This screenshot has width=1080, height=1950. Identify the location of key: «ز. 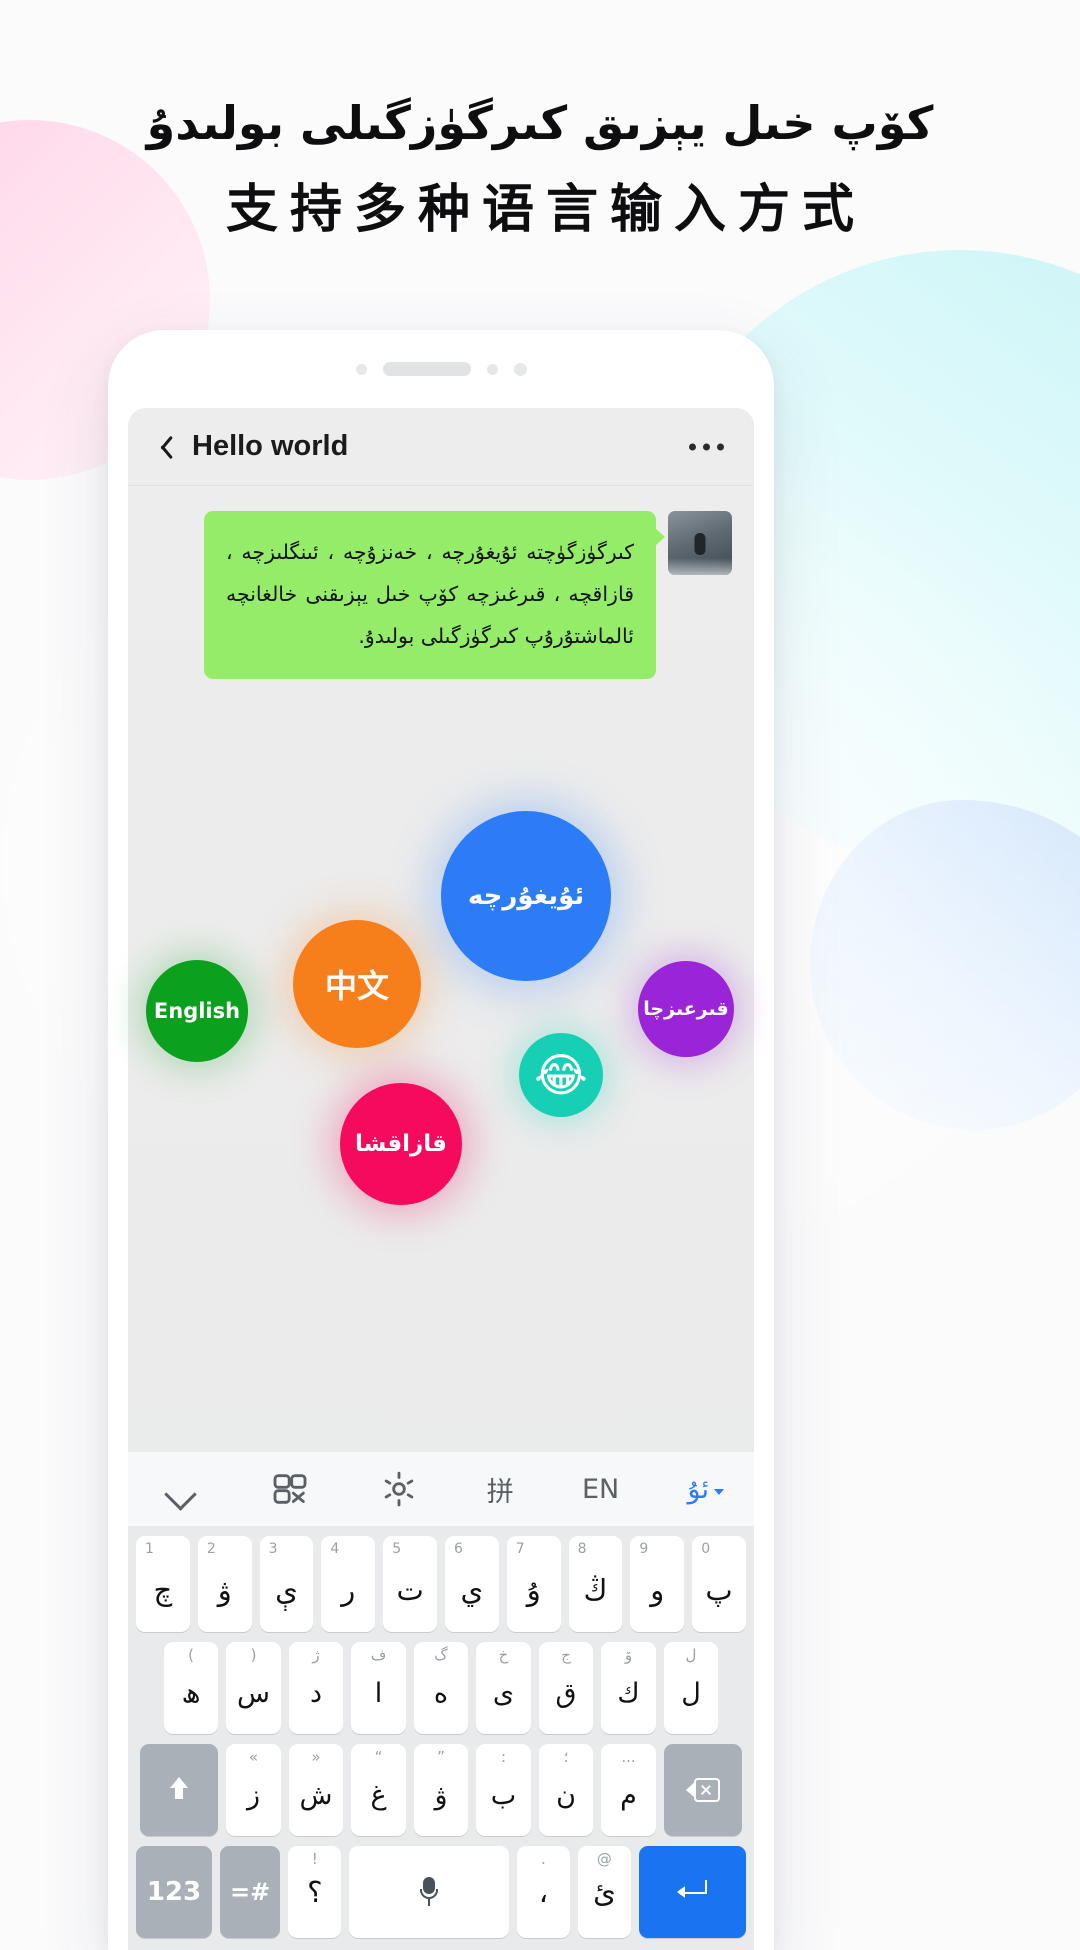
(253, 1790).